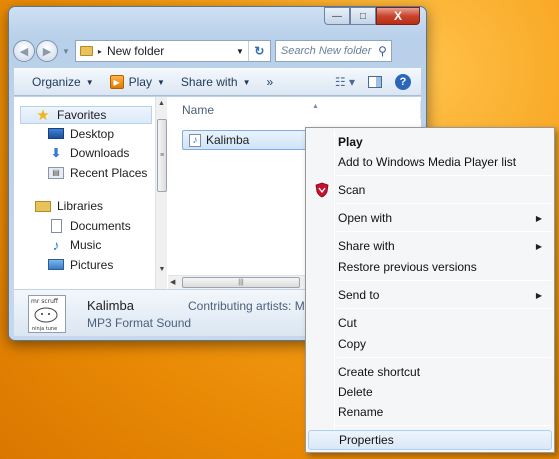 The image size is (559, 459). I want to click on menu-item-label: Share with, so click(366, 246).